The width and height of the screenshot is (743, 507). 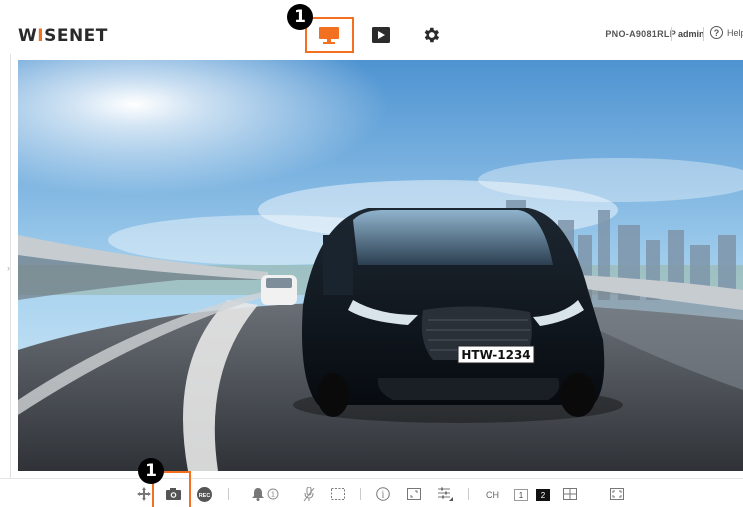 I want to click on mic-button, so click(x=309, y=494).